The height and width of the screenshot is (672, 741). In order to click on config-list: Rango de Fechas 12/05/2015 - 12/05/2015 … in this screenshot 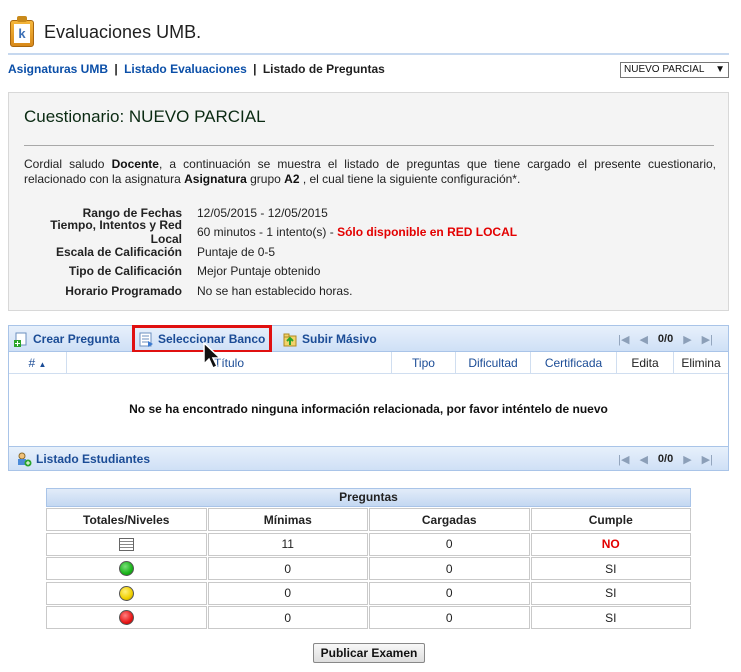, I will do `click(270, 252)`.